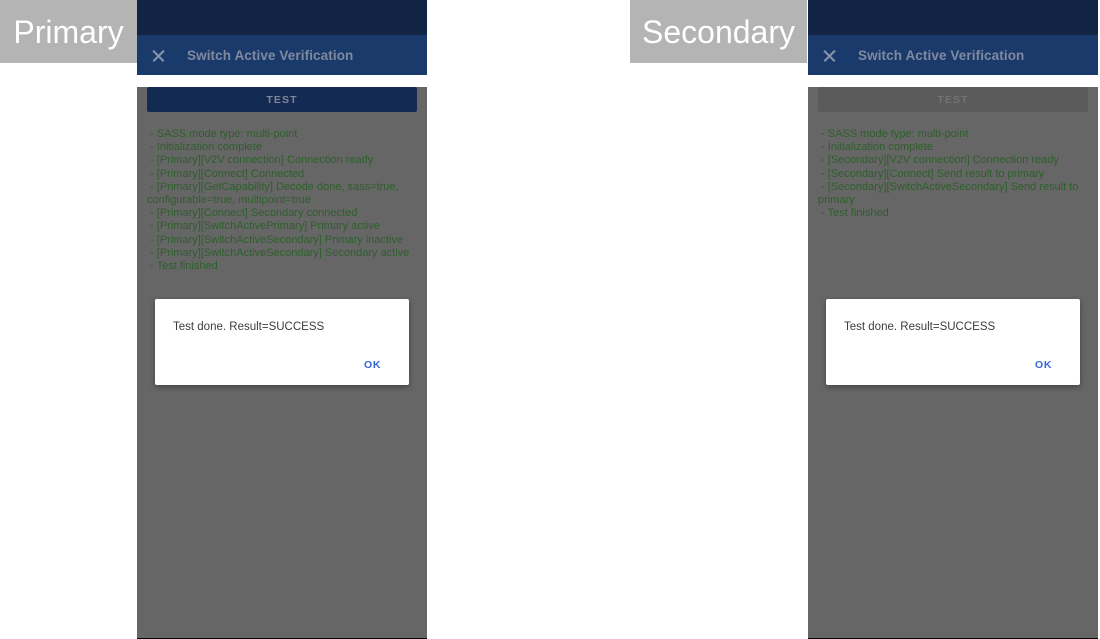 This screenshot has height=639, width=1100. Describe the element at coordinates (68, 31) in the screenshot. I see `panel-label-primary: Primary` at that location.